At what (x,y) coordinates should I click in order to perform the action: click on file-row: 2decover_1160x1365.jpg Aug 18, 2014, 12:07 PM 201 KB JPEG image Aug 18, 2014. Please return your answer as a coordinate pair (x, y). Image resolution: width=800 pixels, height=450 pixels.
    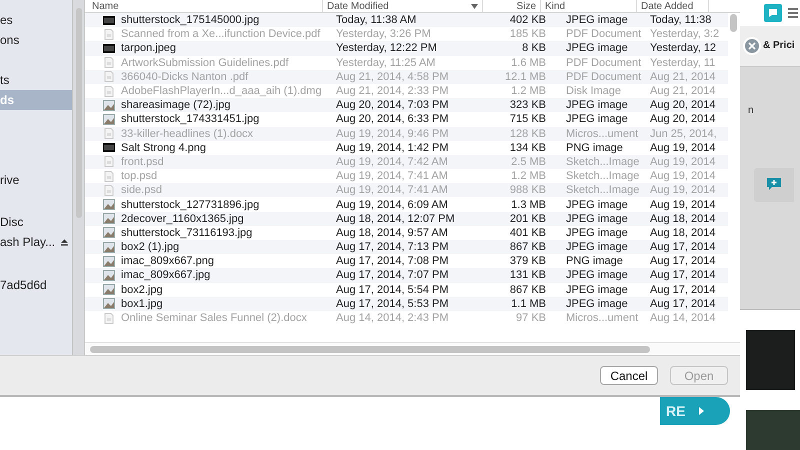
    Looking at the image, I should click on (406, 219).